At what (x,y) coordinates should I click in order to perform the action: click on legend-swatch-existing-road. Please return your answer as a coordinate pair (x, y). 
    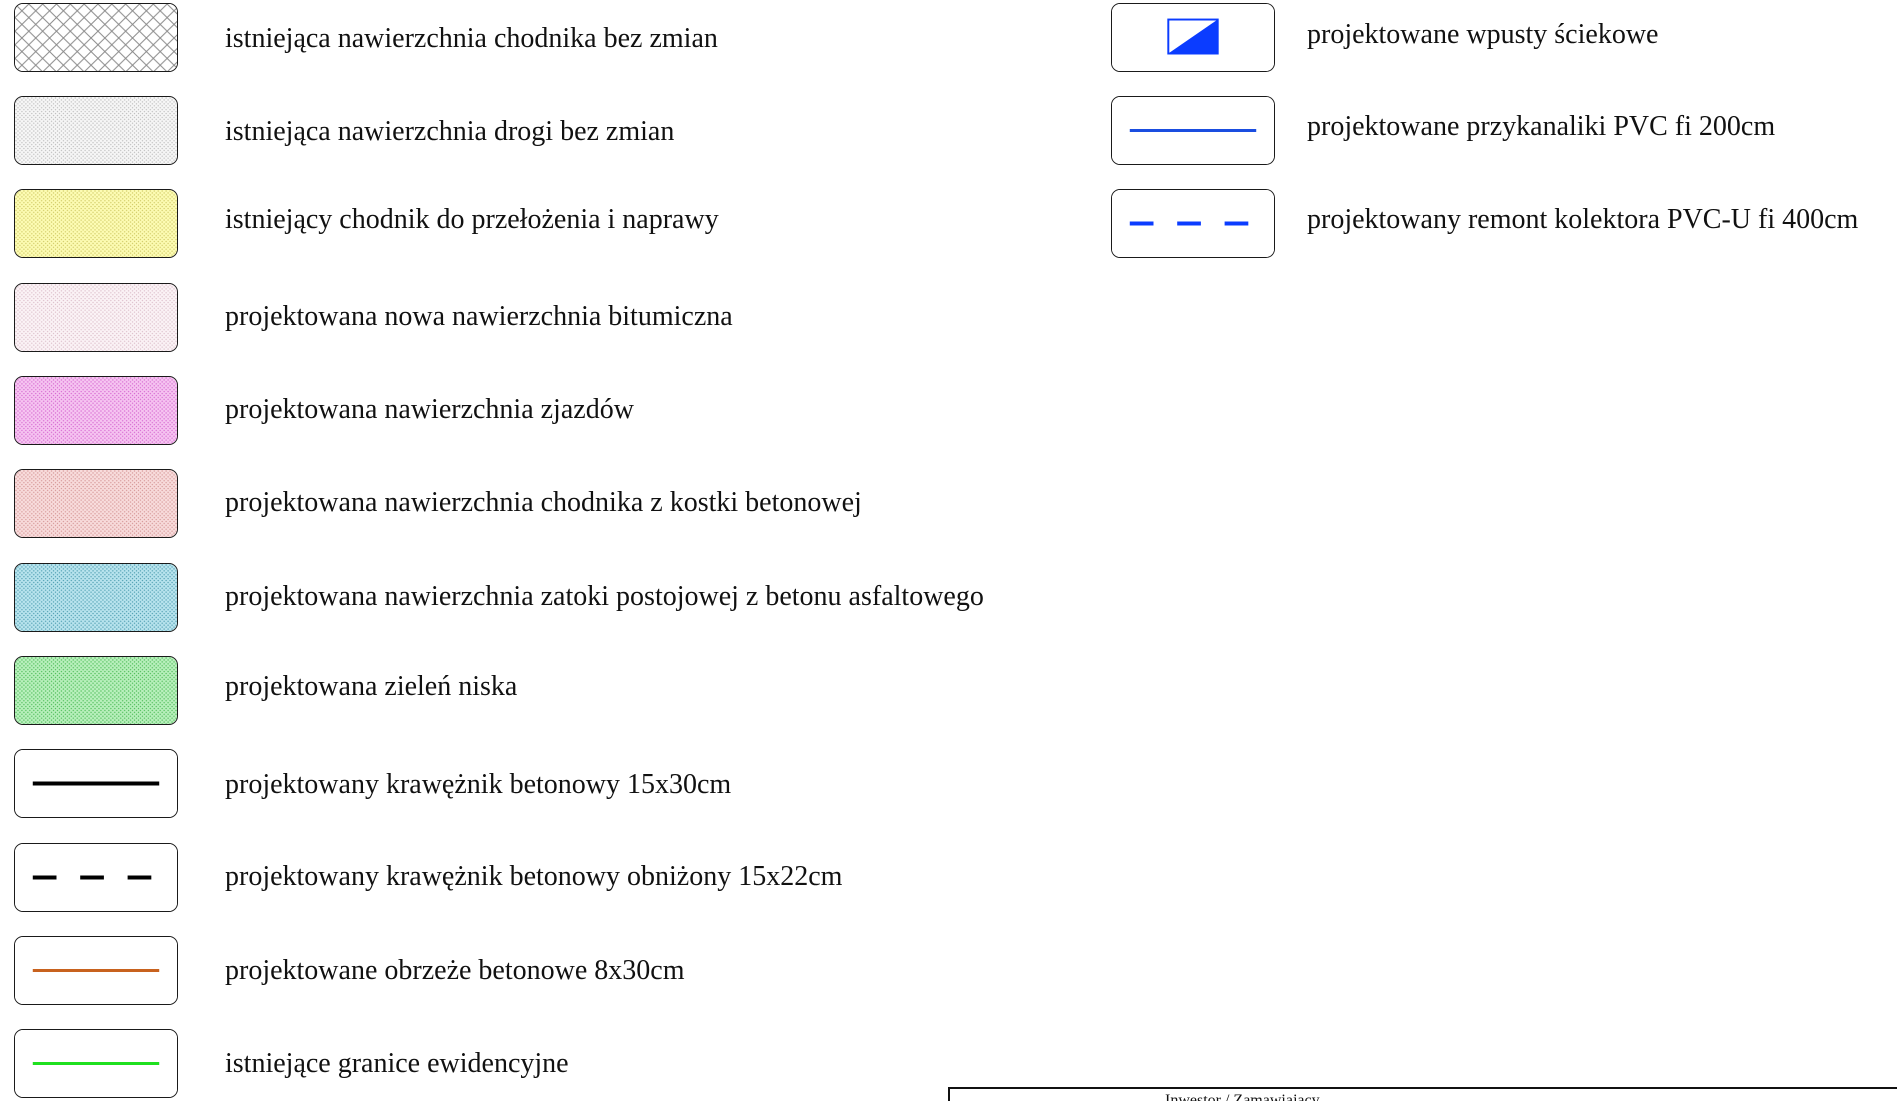
    Looking at the image, I should click on (96, 130).